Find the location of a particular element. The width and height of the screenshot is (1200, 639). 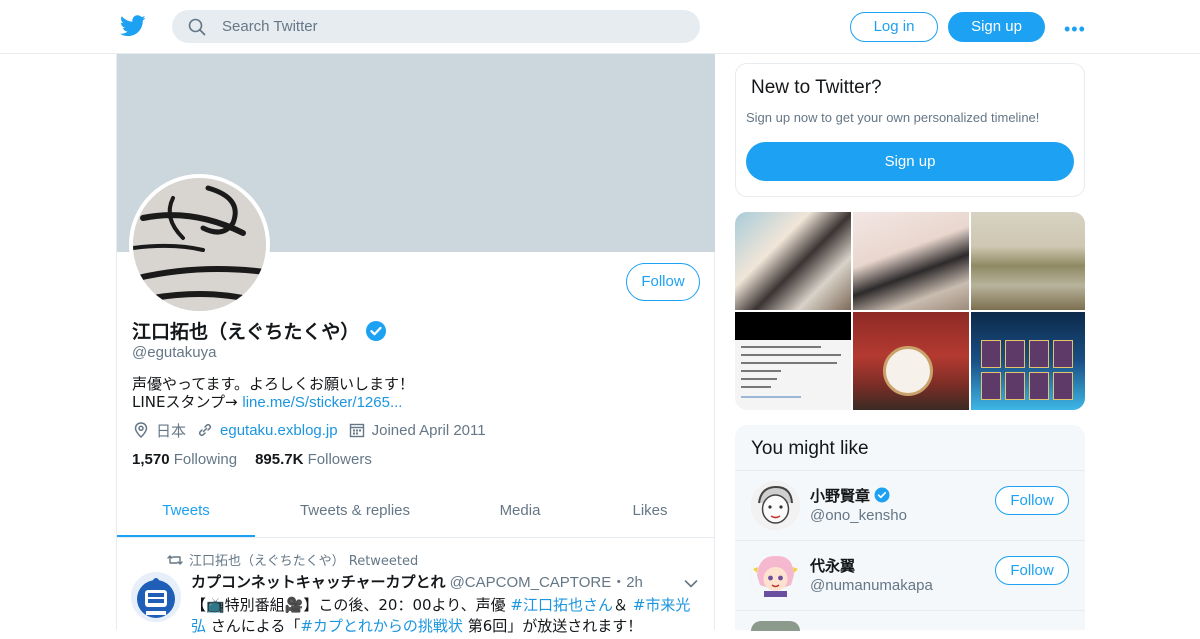

avatar-sketch-image is located at coordinates (199, 244).